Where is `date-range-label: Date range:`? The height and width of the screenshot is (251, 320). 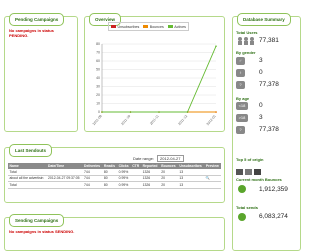 date-range-label: Date range: is located at coordinates (143, 158).